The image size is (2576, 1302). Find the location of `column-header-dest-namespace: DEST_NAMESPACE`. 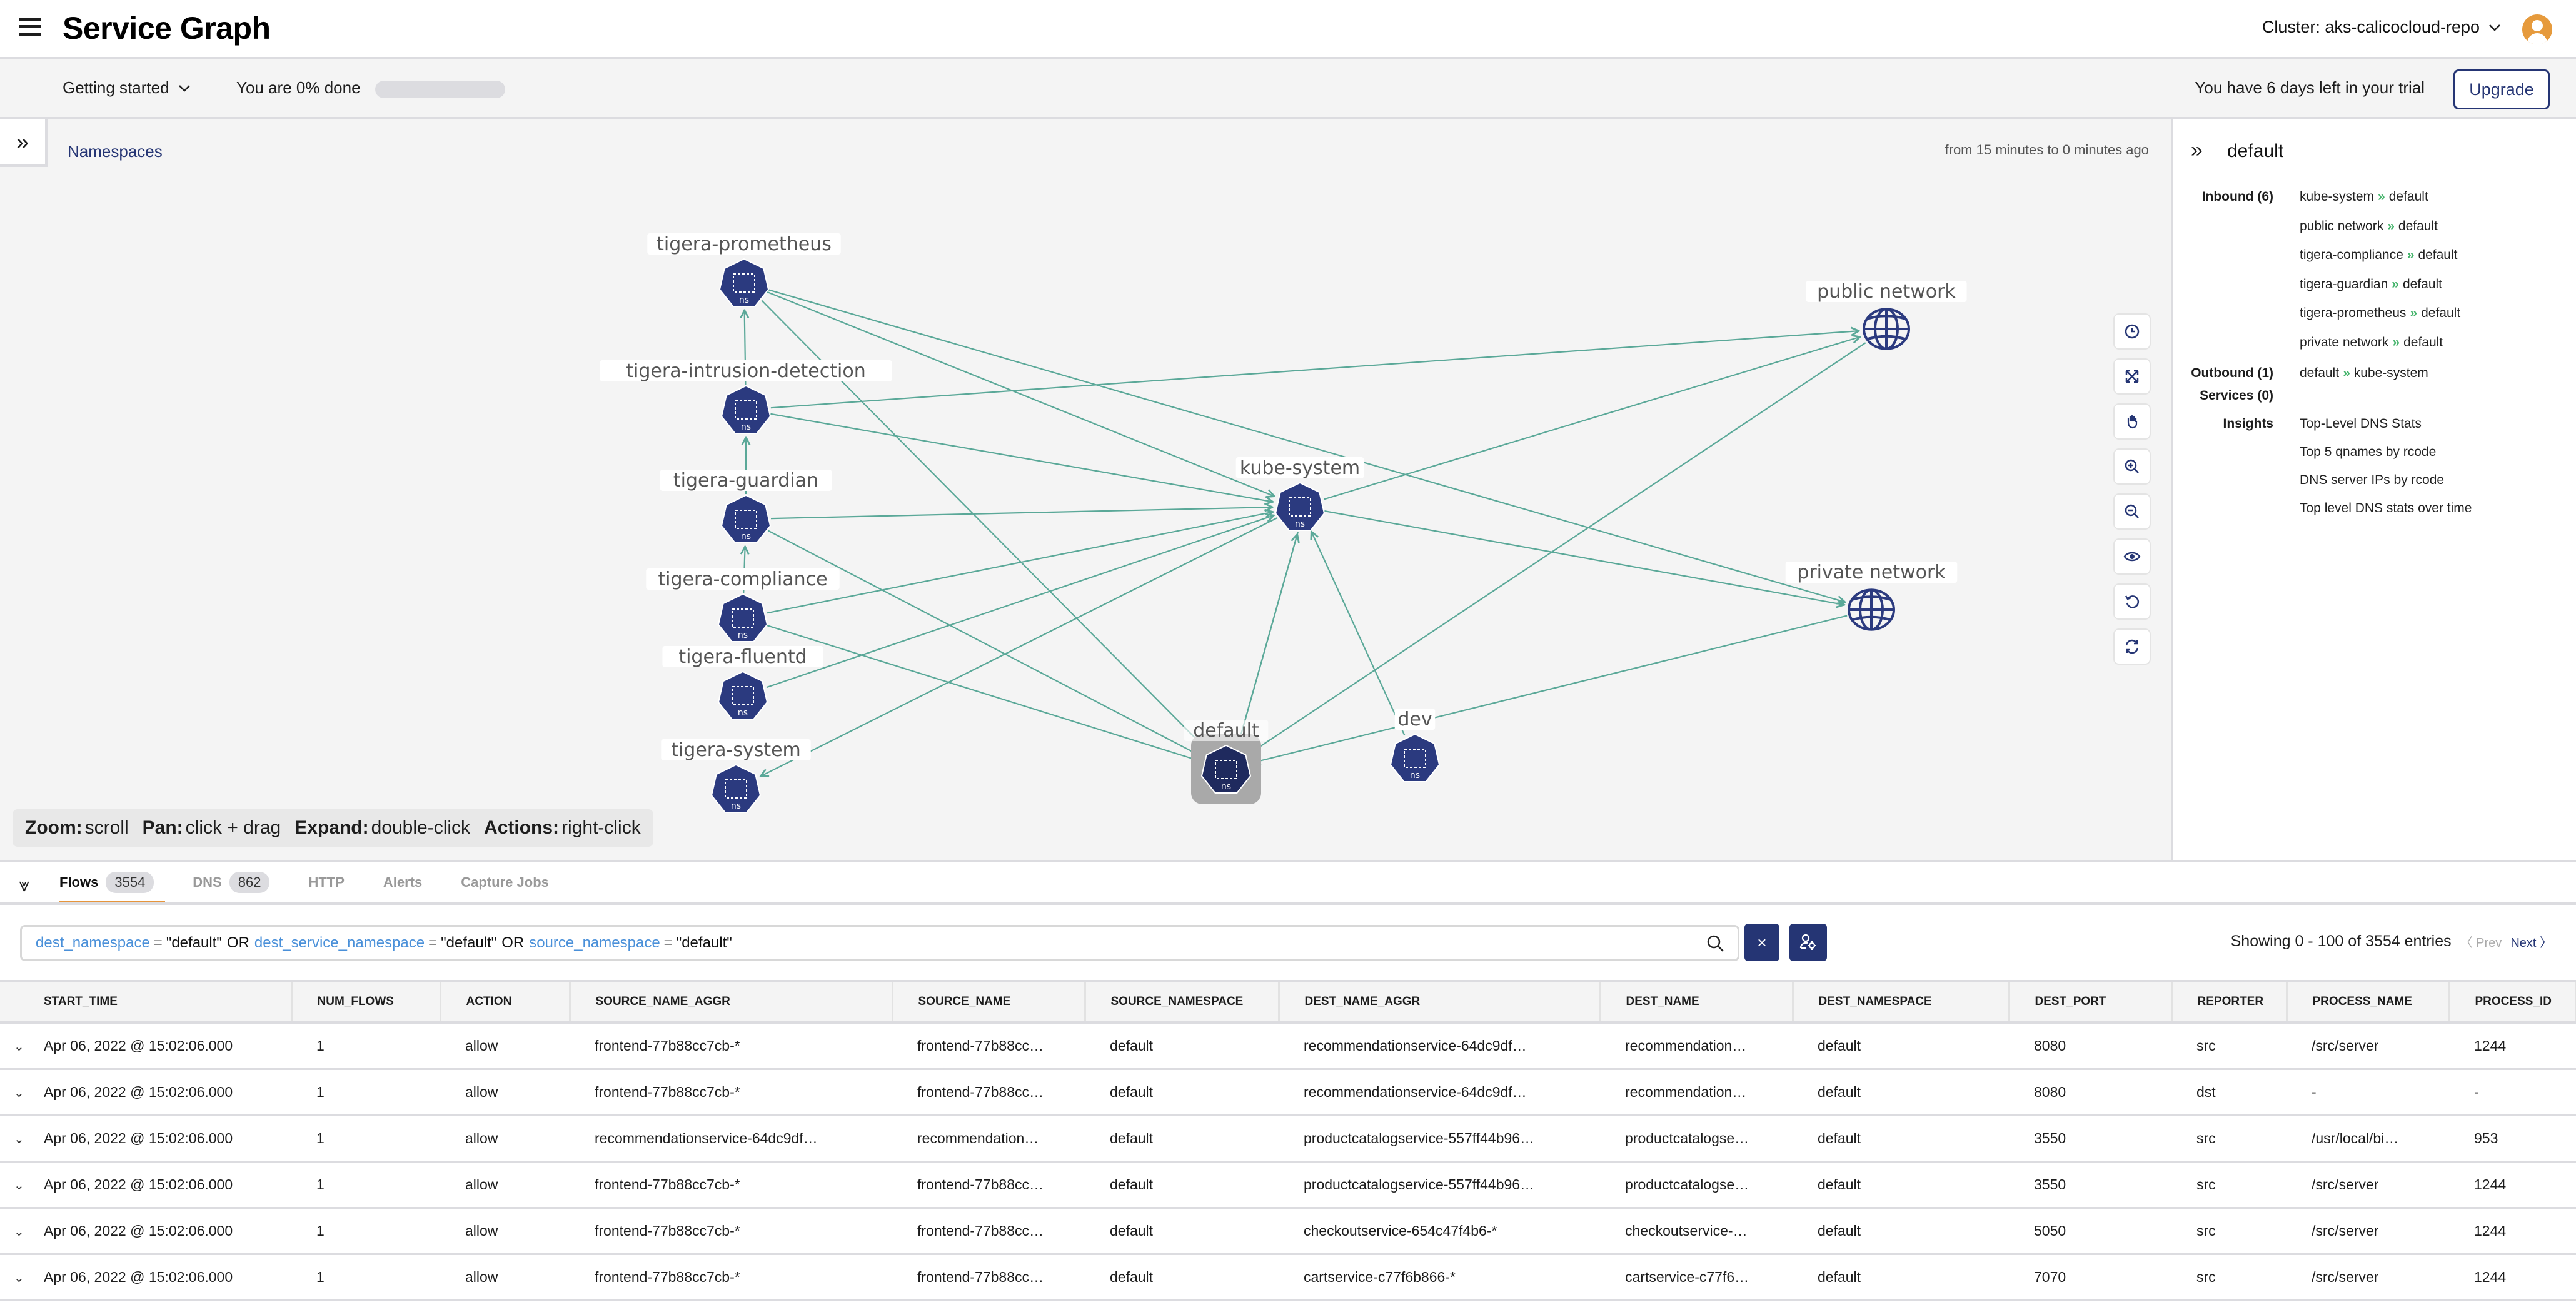

column-header-dest-namespace: DEST_NAMESPACE is located at coordinates (1901, 1002).